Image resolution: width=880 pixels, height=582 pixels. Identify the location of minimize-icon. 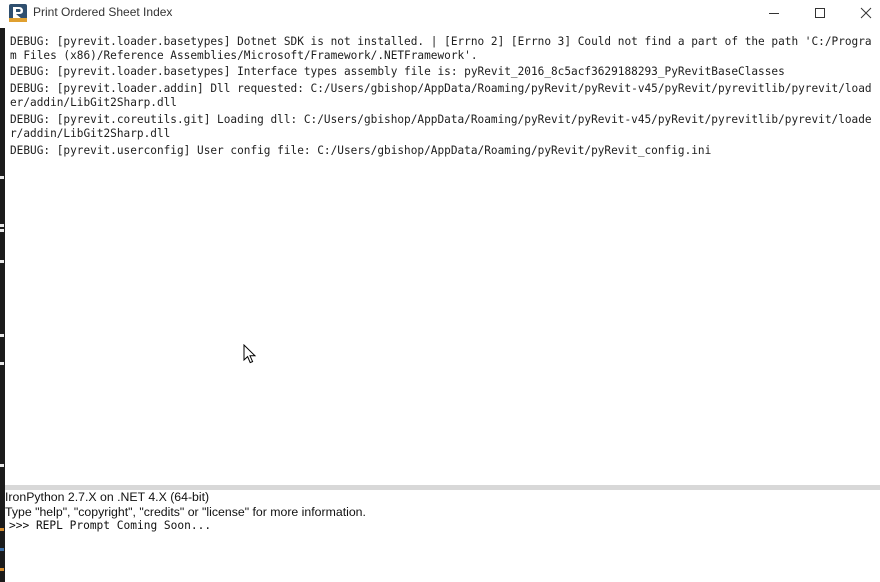
(774, 13).